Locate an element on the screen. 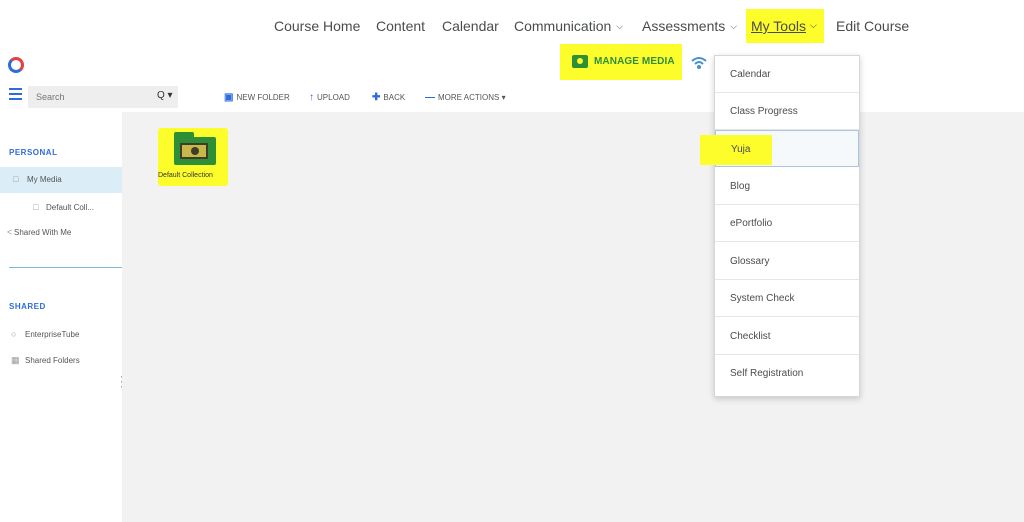 This screenshot has width=1024, height=522. menu-item-label: Class Progress is located at coordinates (764, 111).